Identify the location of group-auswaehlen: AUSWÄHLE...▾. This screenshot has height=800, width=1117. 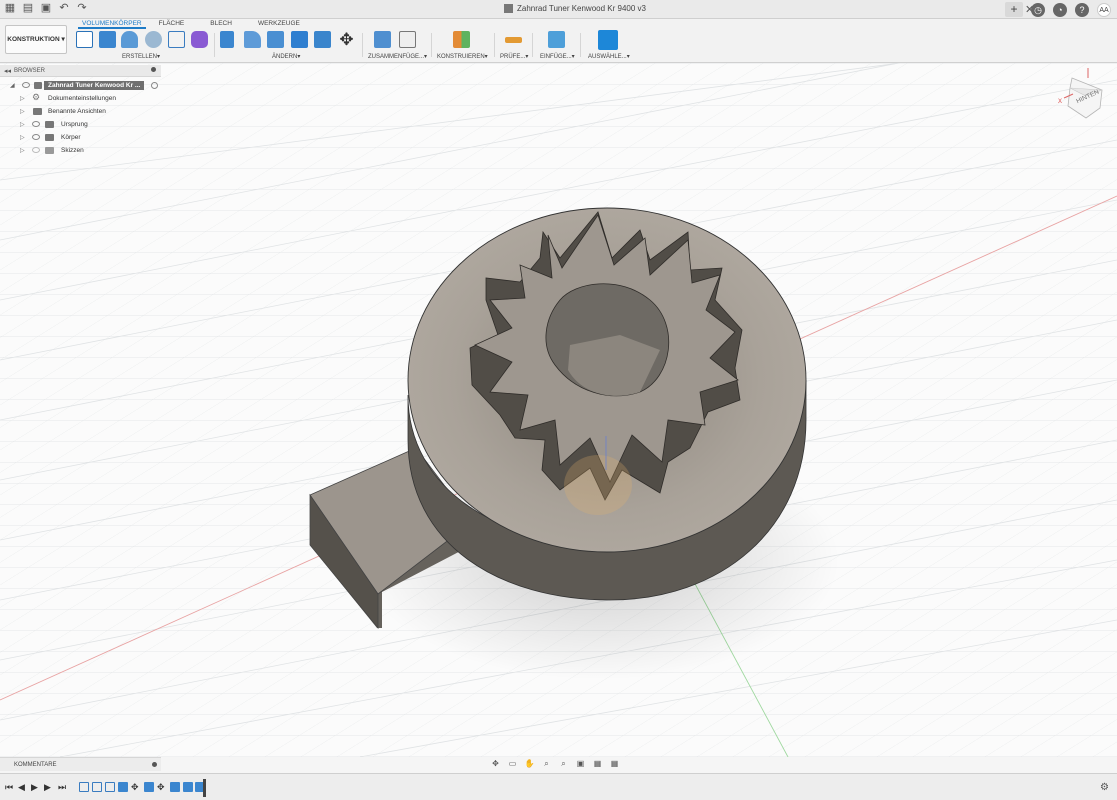
(609, 56).